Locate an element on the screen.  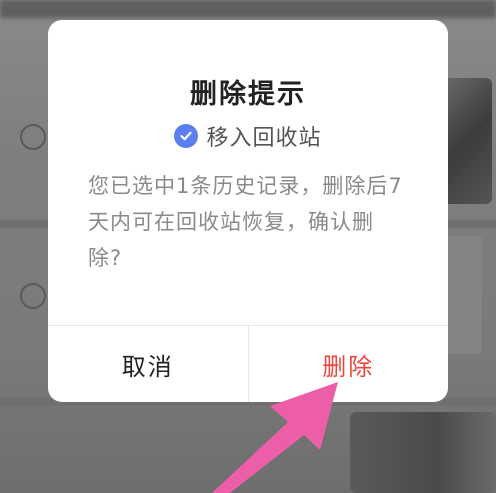
dialog-message: 您已选中1条历史记录，删除后7天内可在回收站恢复，确认删除? is located at coordinates (245, 222).